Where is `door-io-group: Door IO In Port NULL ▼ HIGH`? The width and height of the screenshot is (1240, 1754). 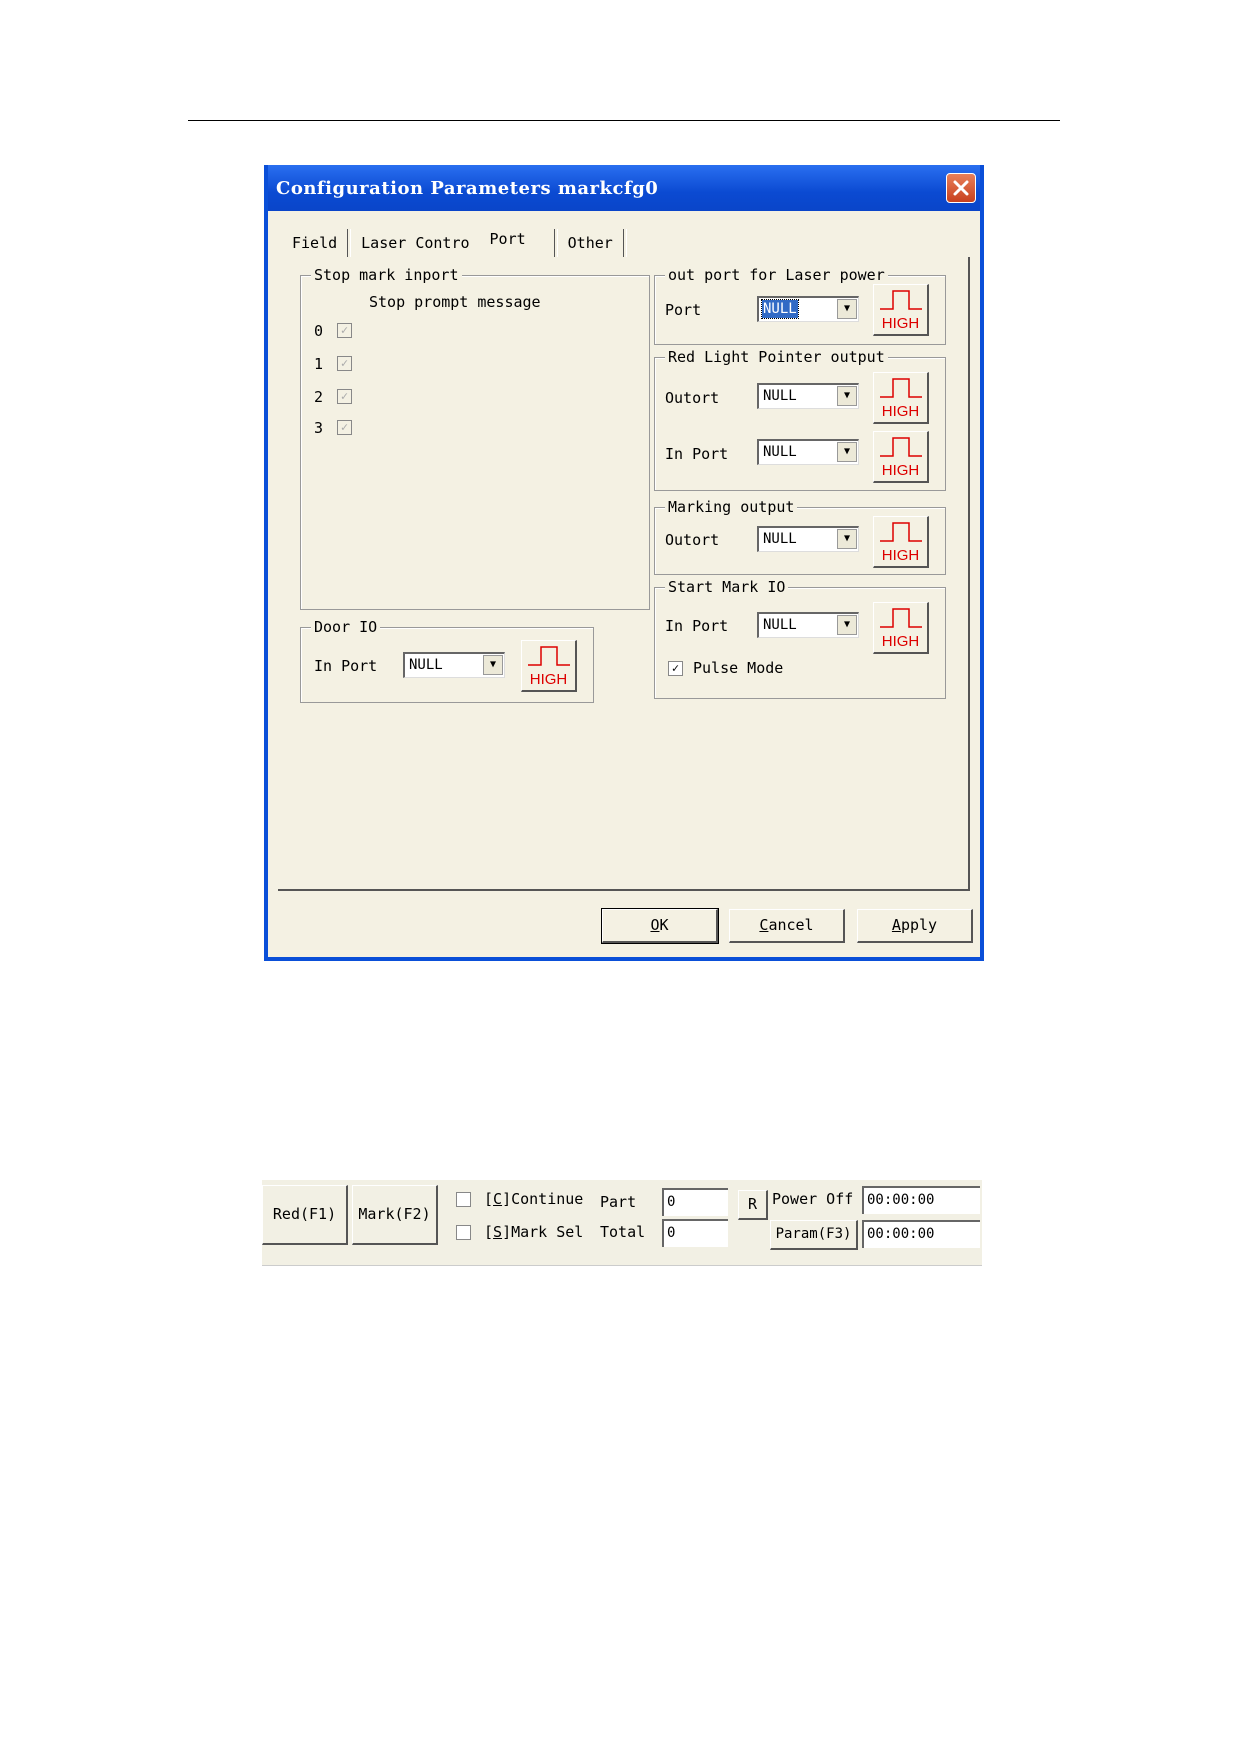 door-io-group: Door IO In Port NULL ▼ HIGH is located at coordinates (447, 660).